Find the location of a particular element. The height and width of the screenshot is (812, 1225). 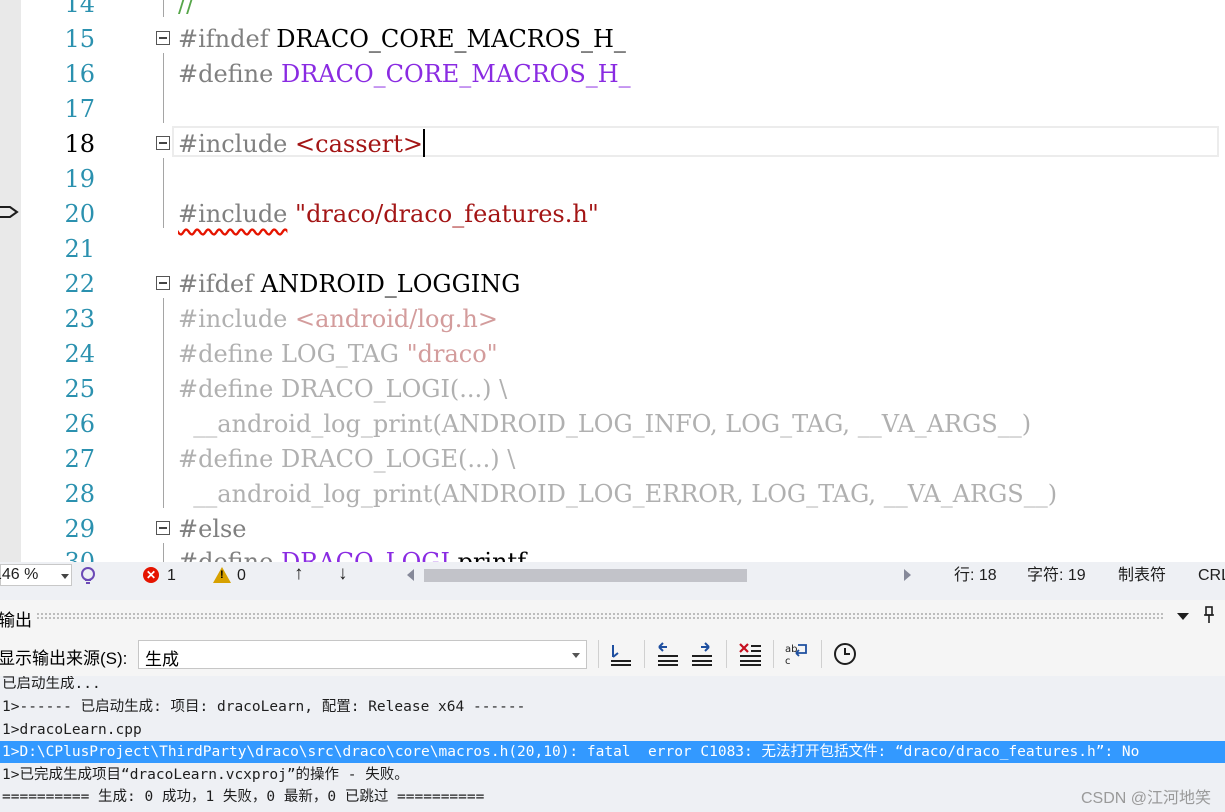

code-line: 29 #else is located at coordinates (612, 529).